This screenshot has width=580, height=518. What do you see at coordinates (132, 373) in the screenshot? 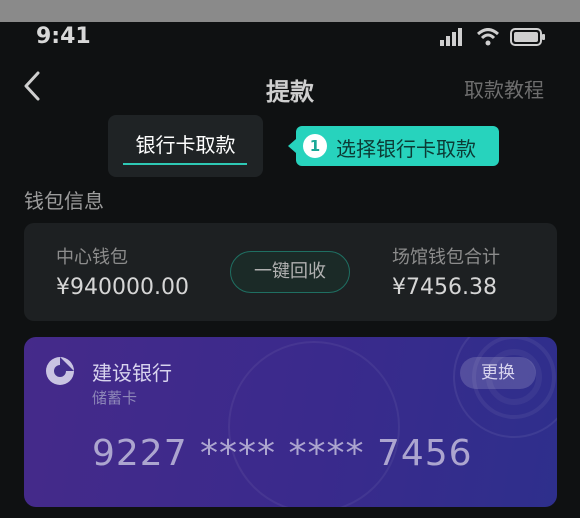
I see `bank-name: 建设银行` at bounding box center [132, 373].